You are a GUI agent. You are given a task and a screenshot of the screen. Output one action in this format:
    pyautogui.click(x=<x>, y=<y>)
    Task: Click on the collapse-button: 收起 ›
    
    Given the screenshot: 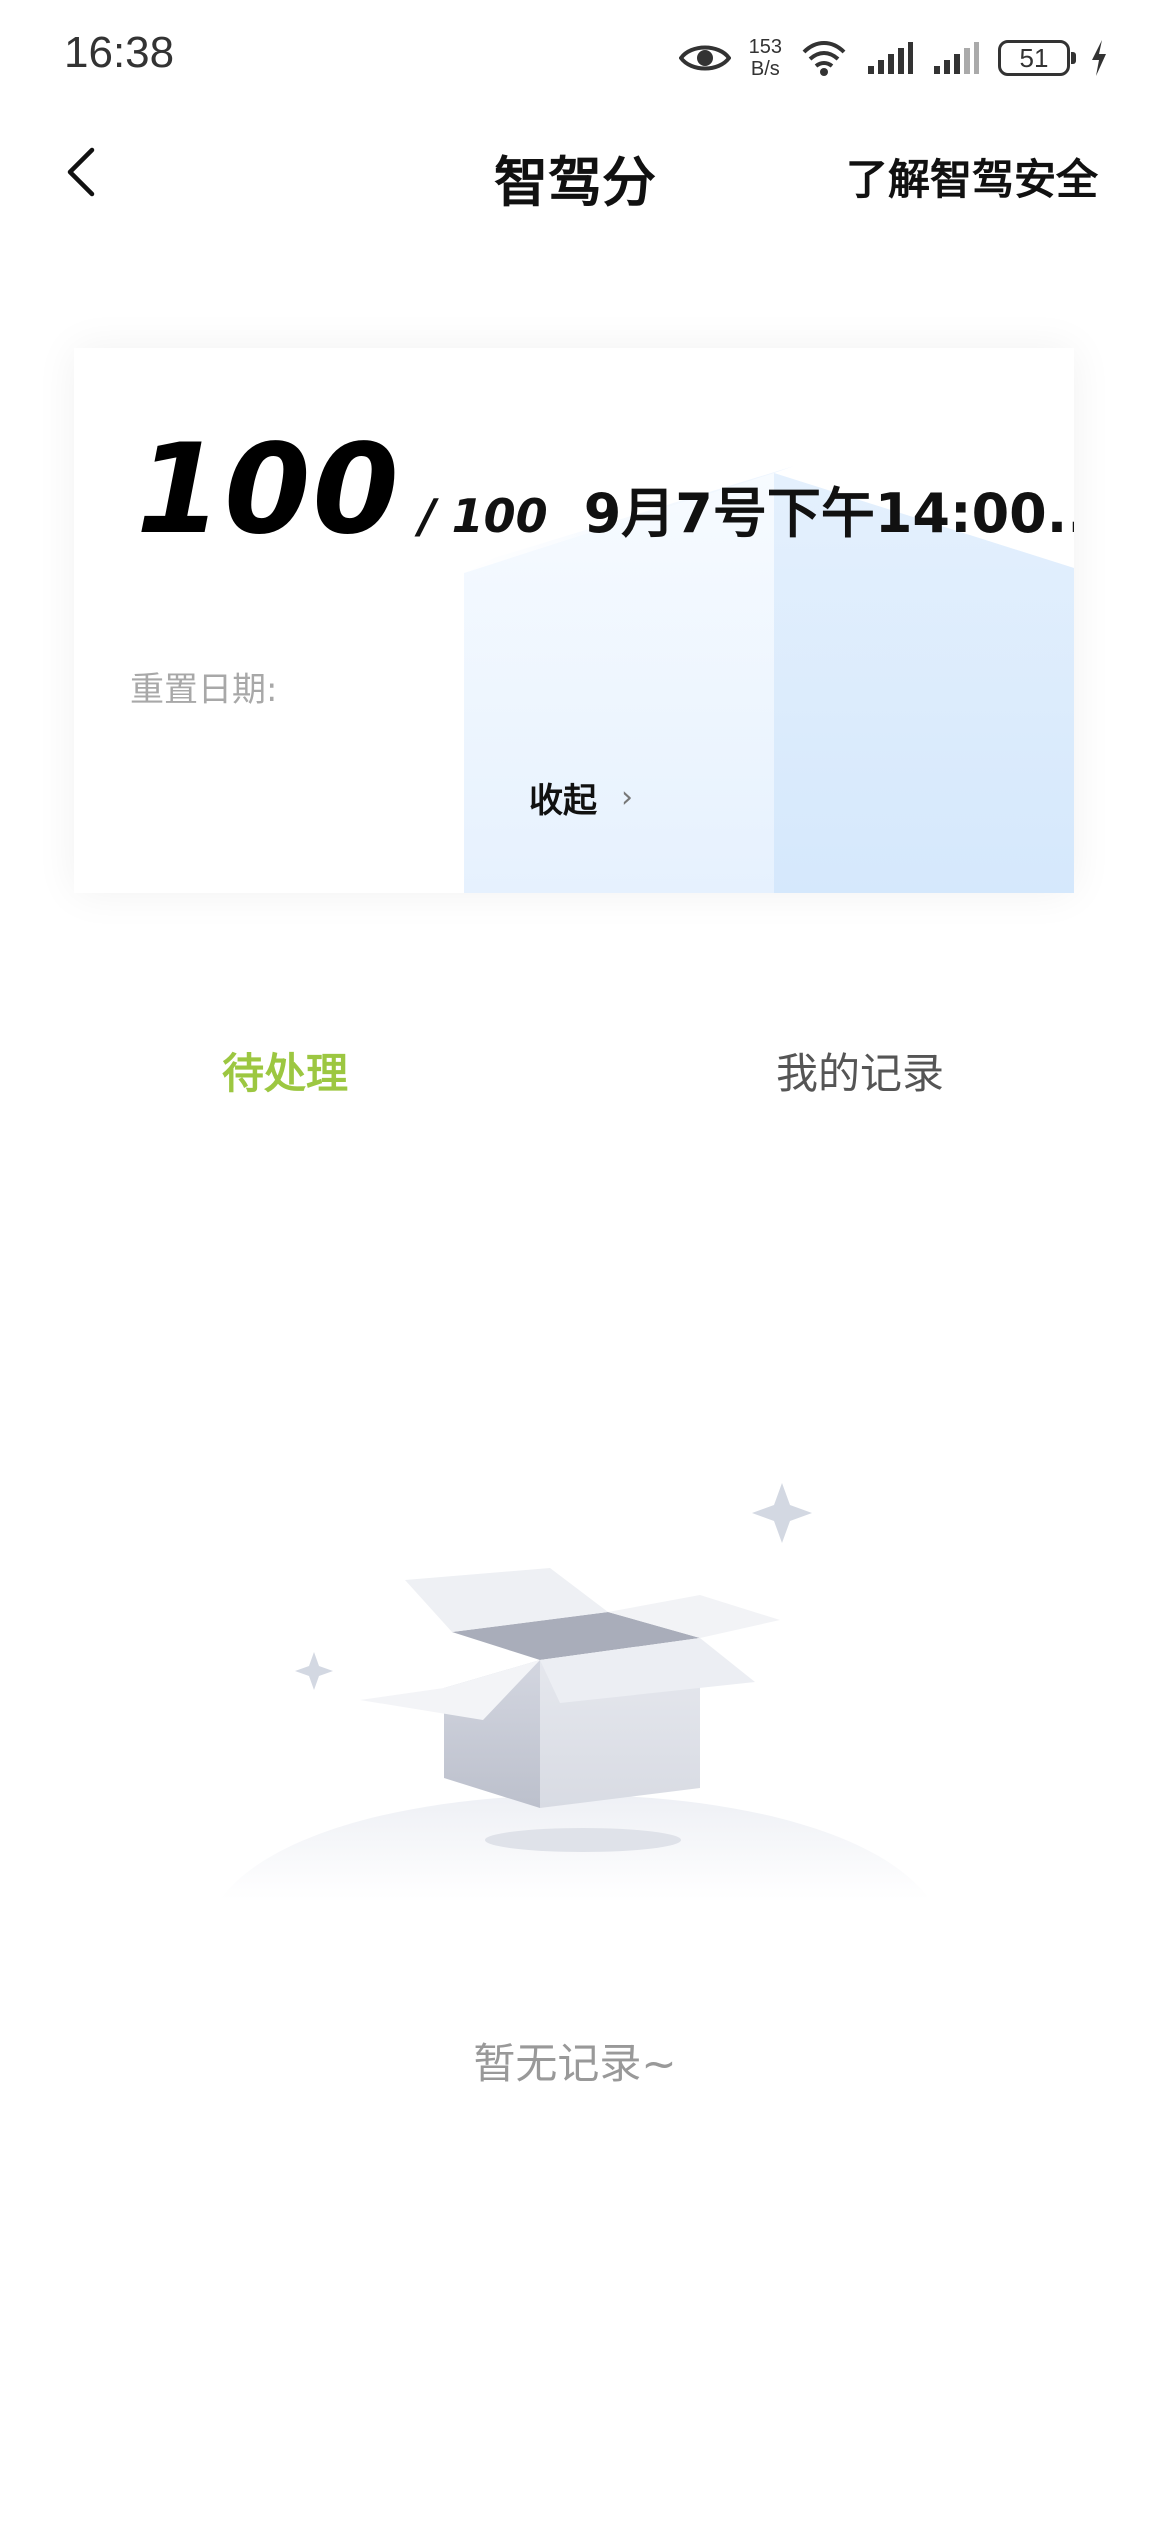 What is the action you would take?
    pyautogui.click(x=581, y=797)
    